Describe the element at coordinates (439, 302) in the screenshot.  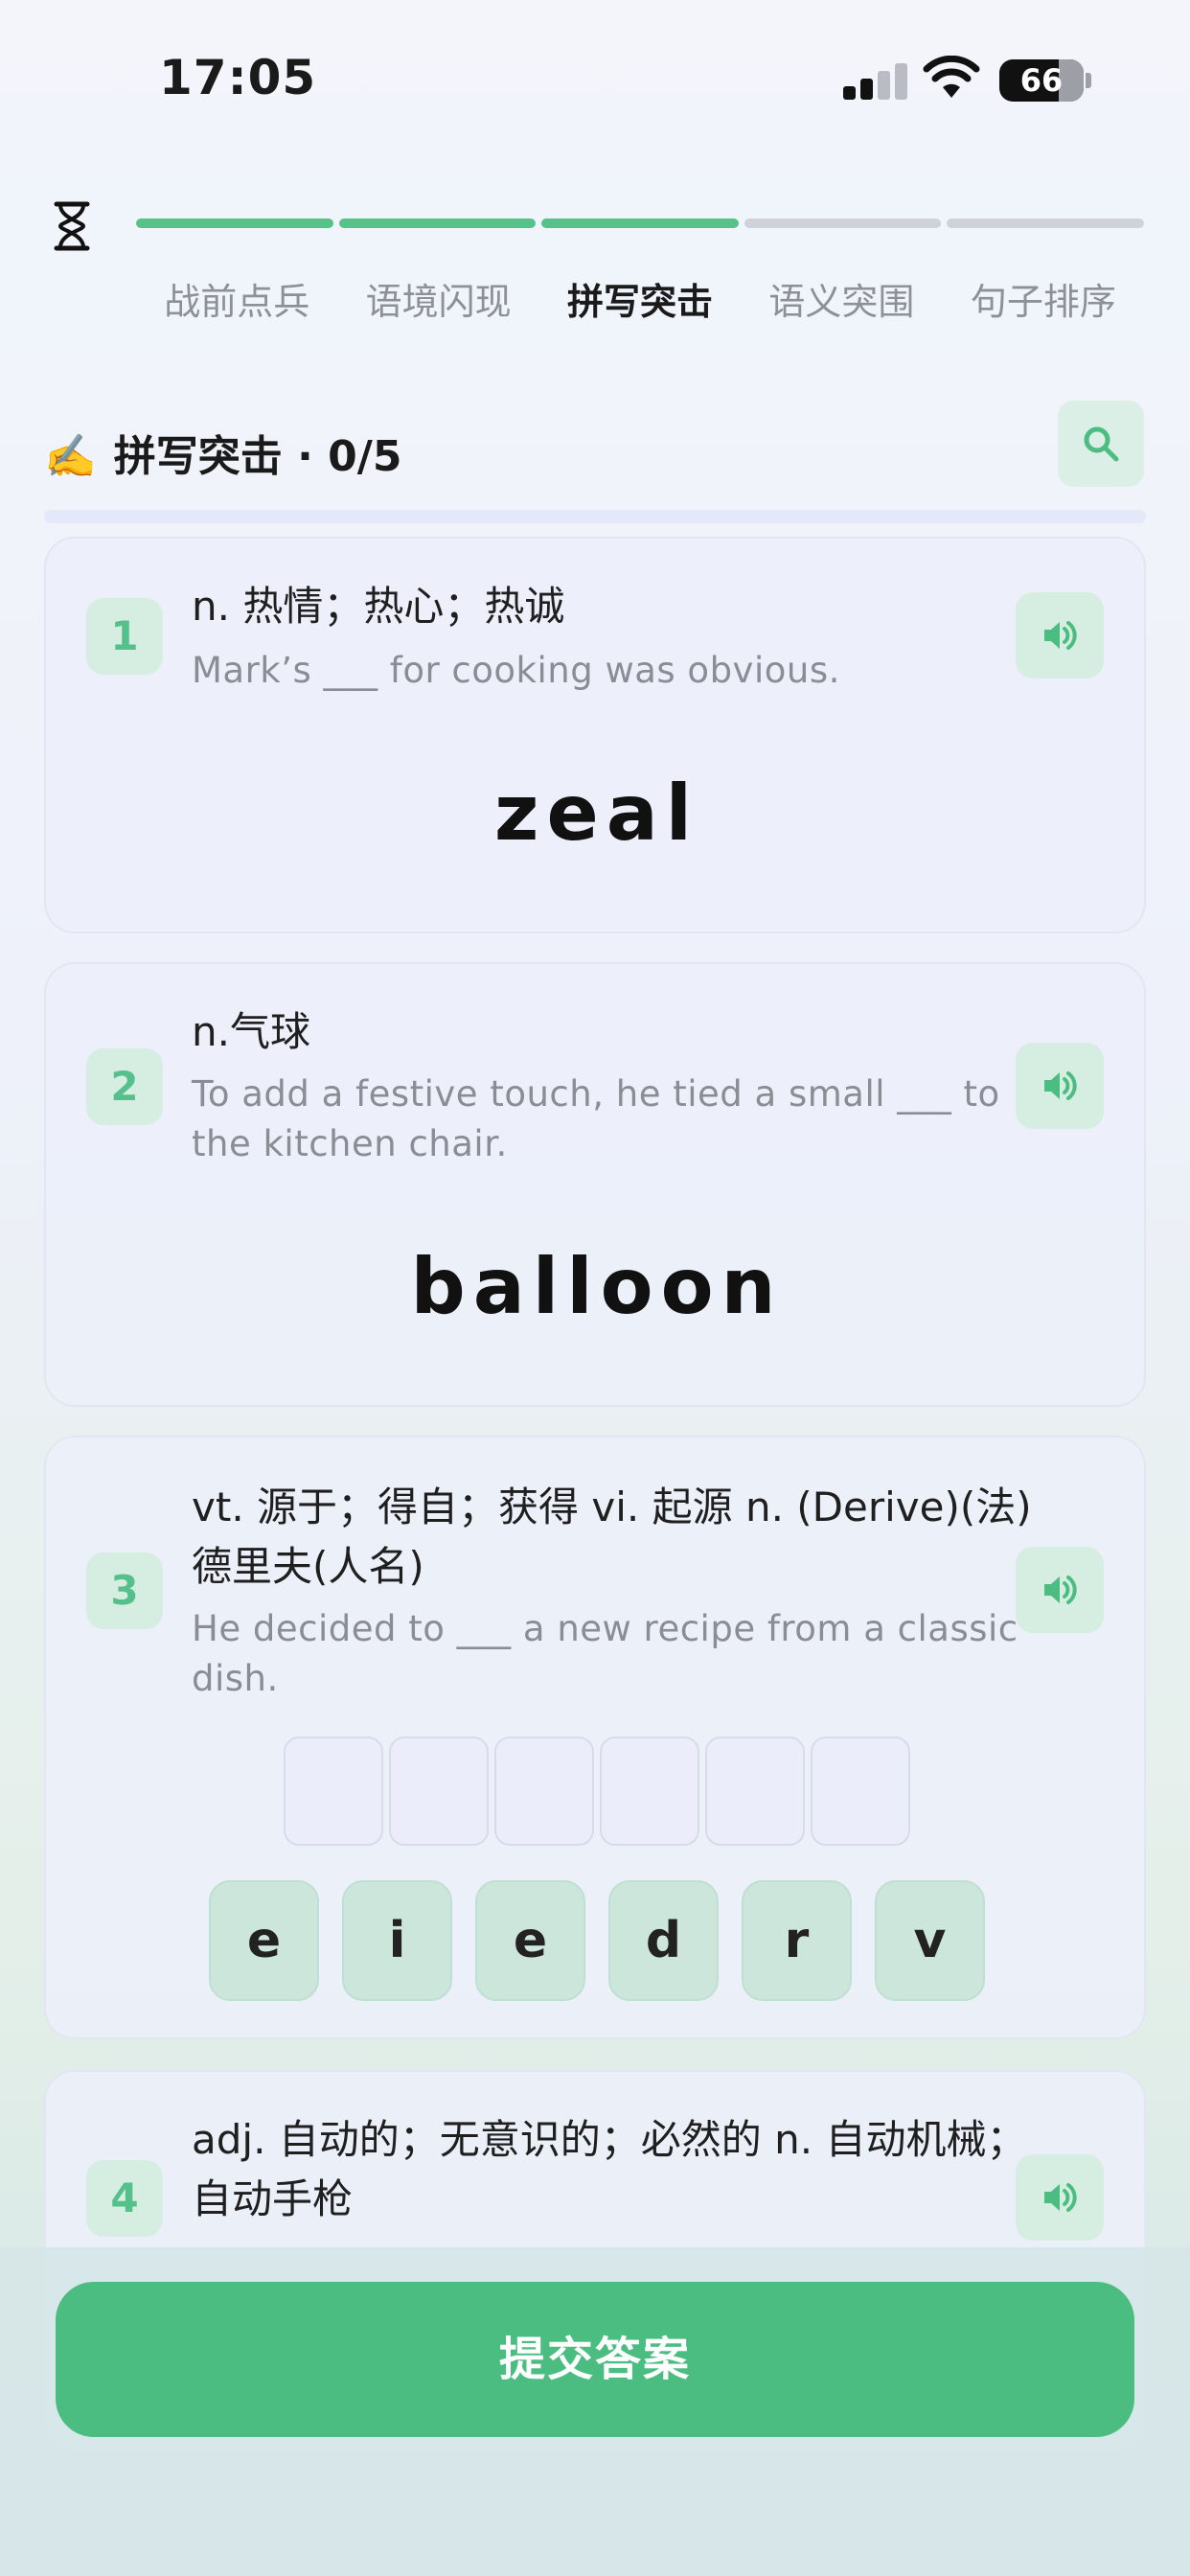
I see `step-label-2: 语境闪现` at that location.